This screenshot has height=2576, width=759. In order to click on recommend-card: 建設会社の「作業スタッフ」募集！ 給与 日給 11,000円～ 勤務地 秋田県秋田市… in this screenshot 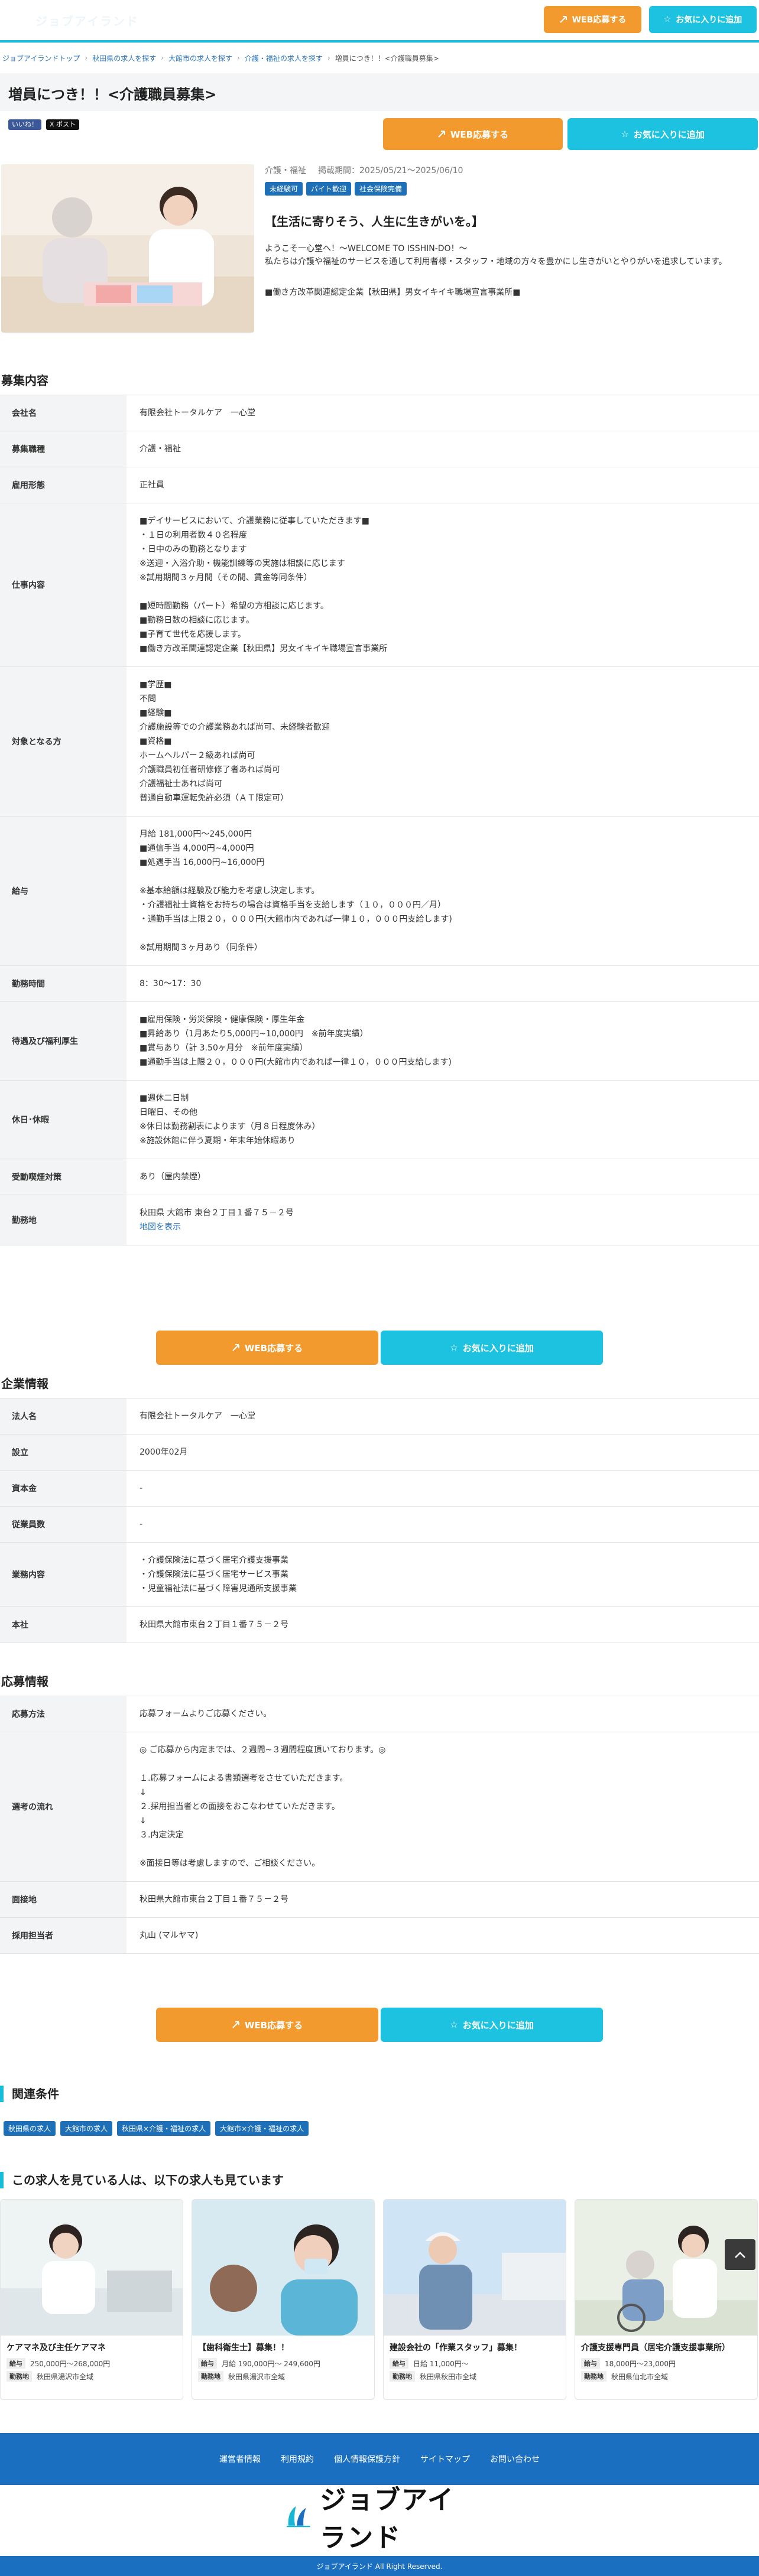, I will do `click(474, 2299)`.